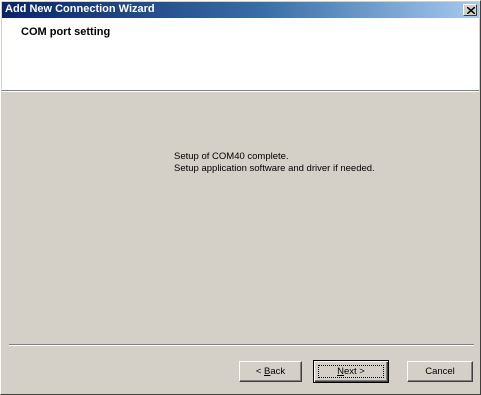 The width and height of the screenshot is (481, 395). I want to click on back-button-label: ack, so click(278, 371).